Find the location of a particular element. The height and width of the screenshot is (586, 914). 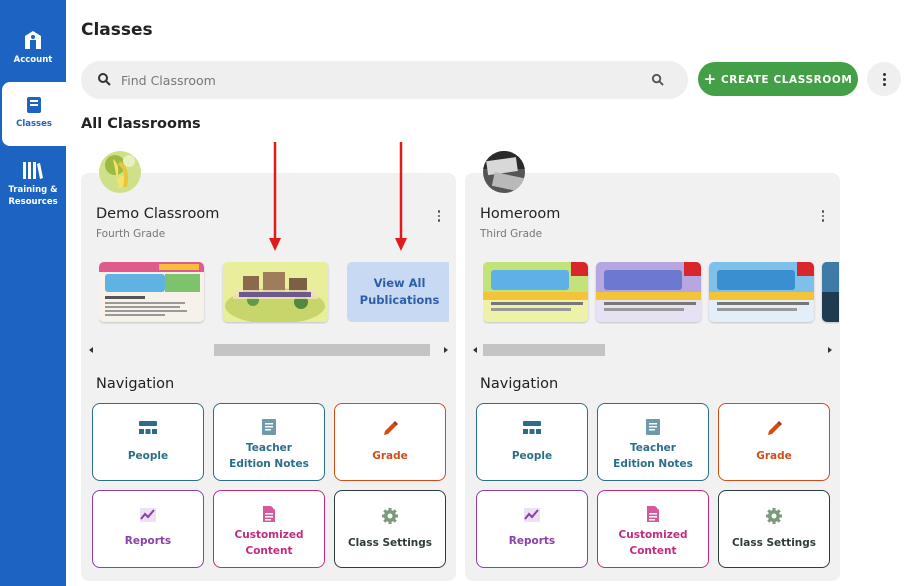

section-title: All Classrooms is located at coordinates (141, 124).